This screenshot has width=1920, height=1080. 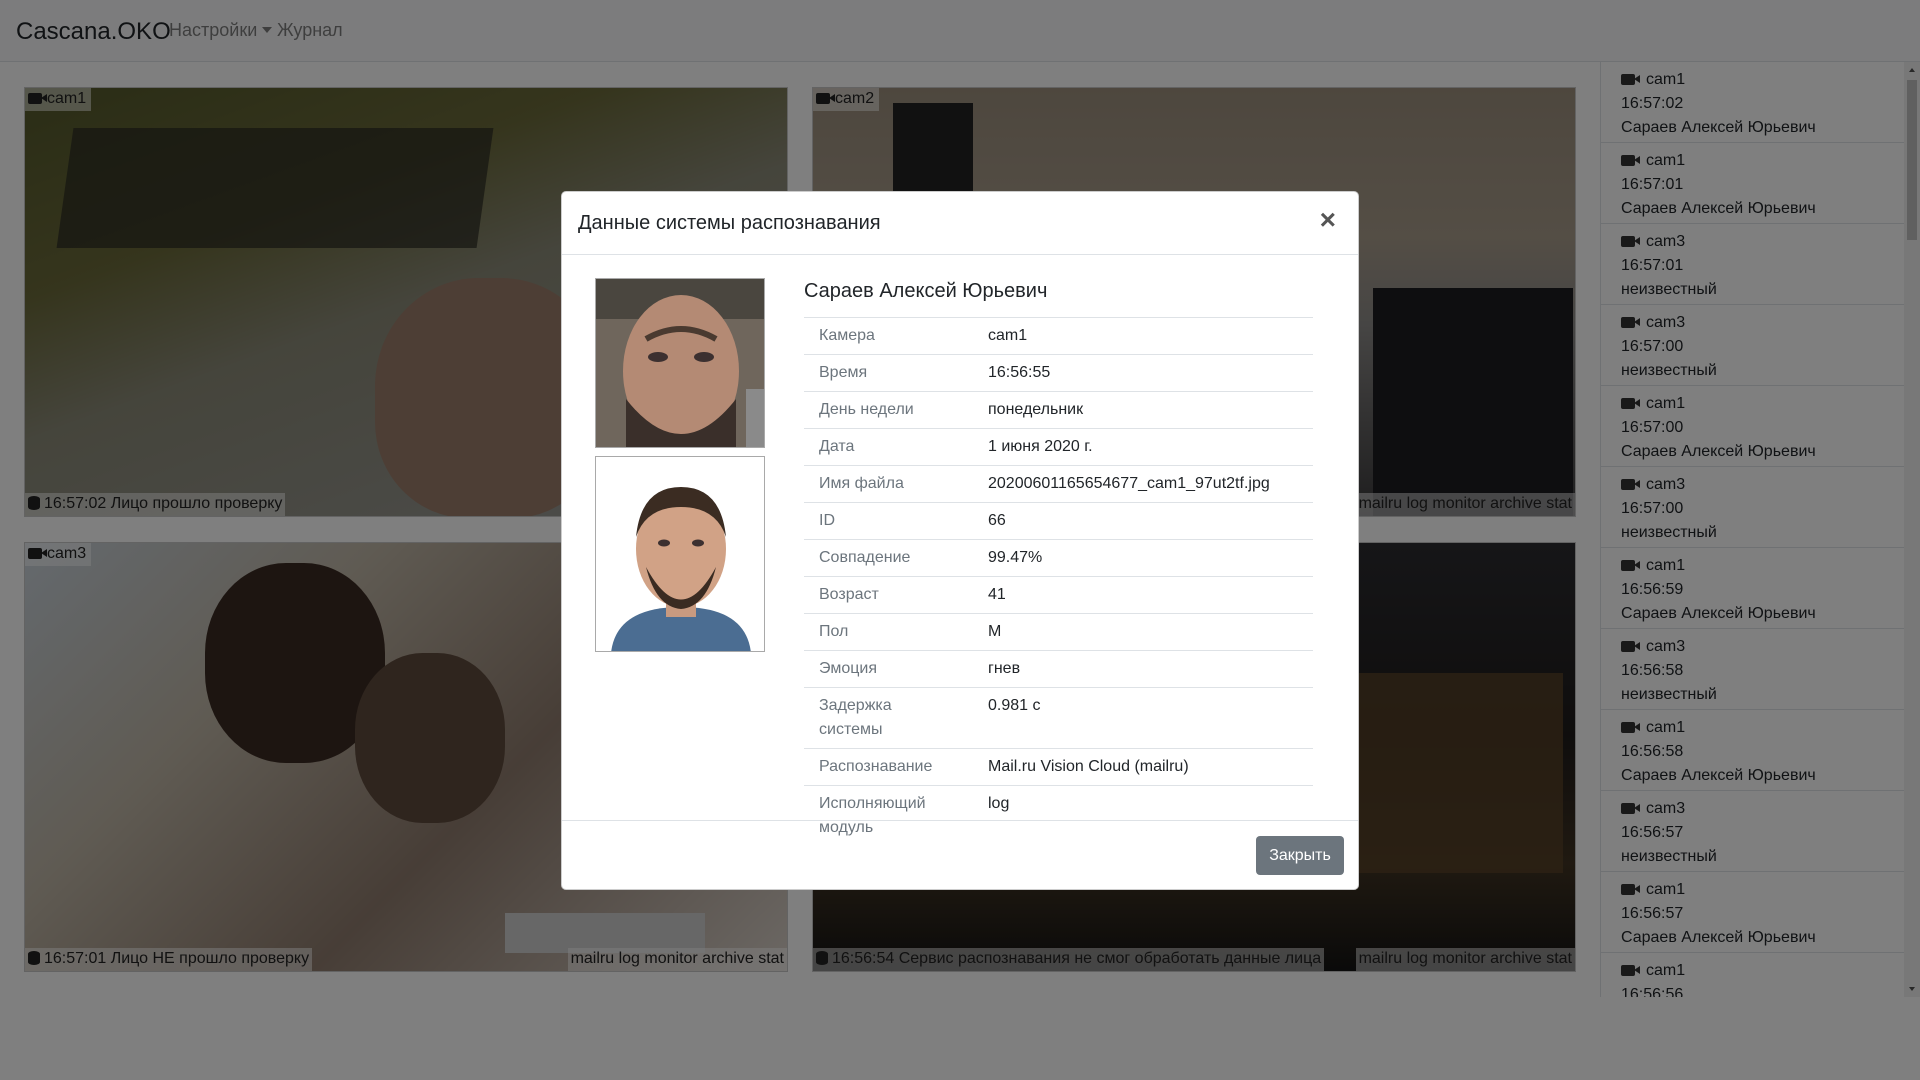 I want to click on row-value: cam1, so click(x=1143, y=336).